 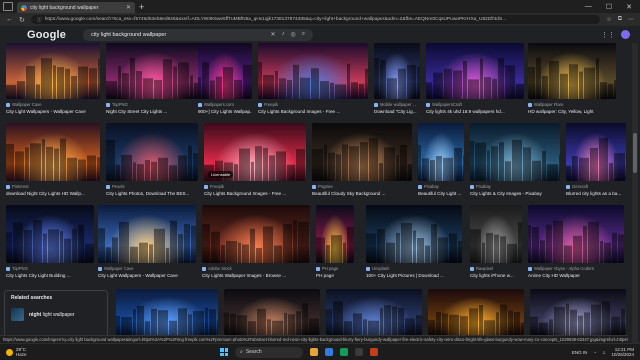 What do you see at coordinates (344, 352) in the screenshot?
I see `chrome-icon` at bounding box center [344, 352].